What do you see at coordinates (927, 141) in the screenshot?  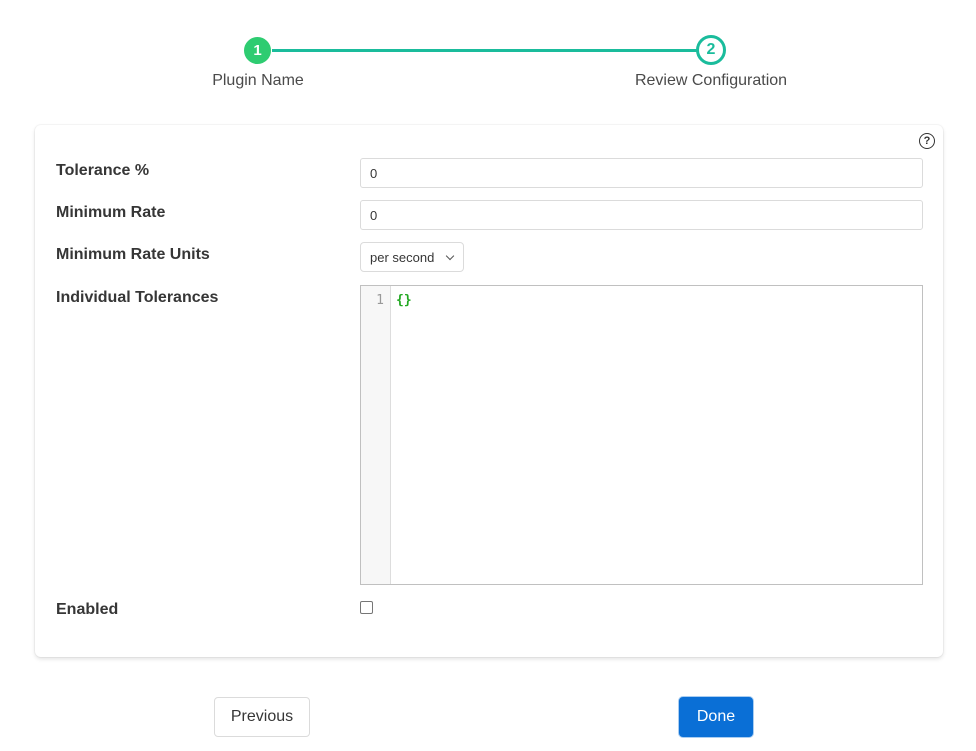 I see `help-icon: ?` at bounding box center [927, 141].